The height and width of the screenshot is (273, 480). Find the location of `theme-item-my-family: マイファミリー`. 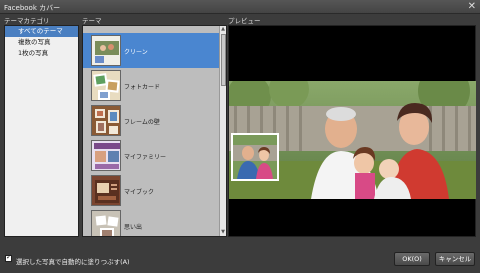

theme-item-my-family: マイファミリー is located at coordinates (151, 155).